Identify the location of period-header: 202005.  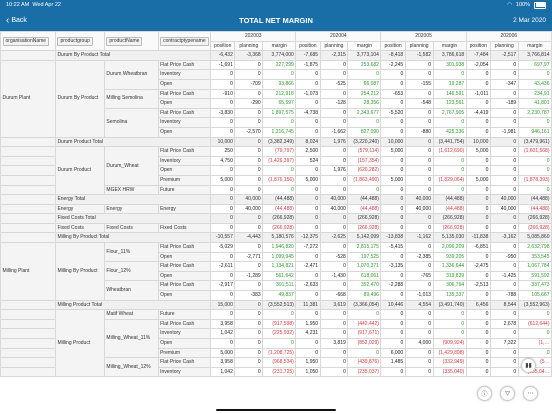
(423, 36).